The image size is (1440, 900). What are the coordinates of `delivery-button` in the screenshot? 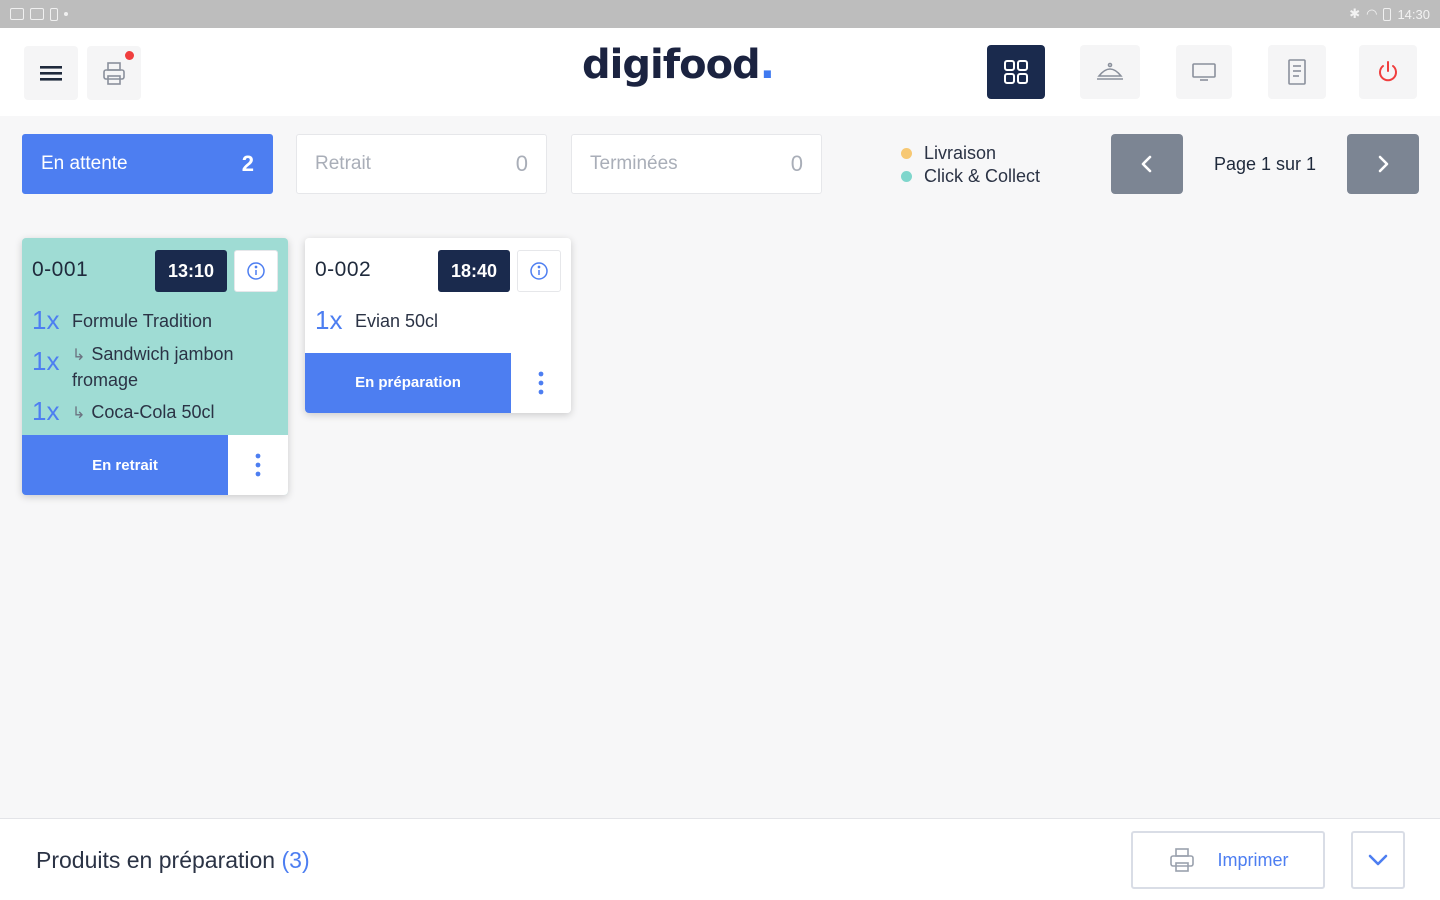 It's located at (1110, 72).